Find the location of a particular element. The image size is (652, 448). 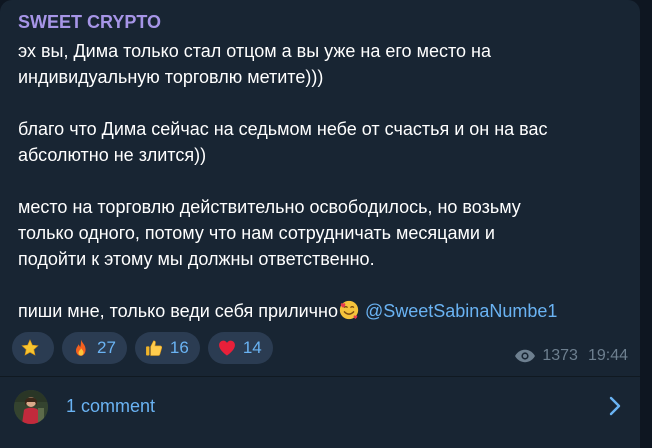

reaction-star is located at coordinates (33, 348).